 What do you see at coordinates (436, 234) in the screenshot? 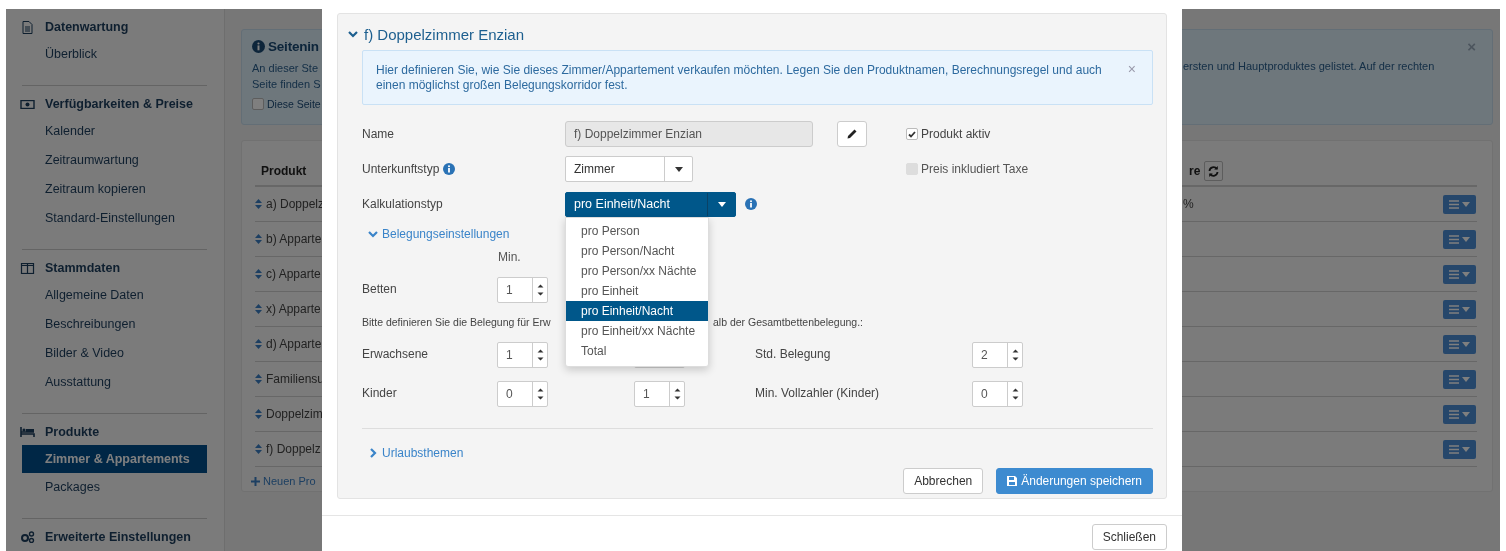
I see `collapse-link: Belegungseinstellungen` at bounding box center [436, 234].